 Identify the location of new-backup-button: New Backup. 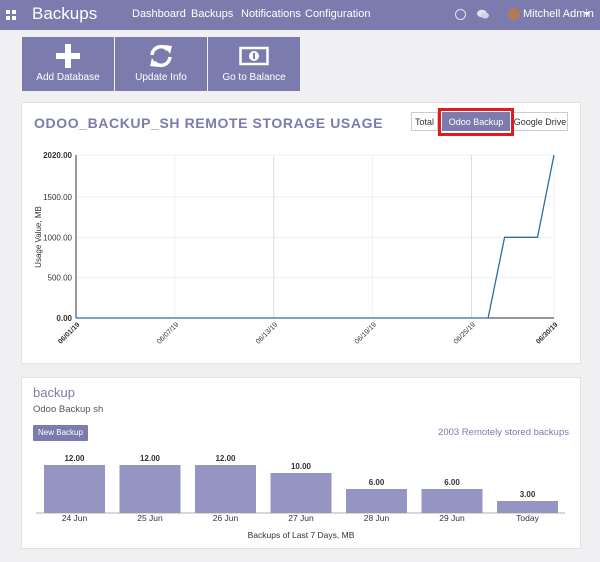
(60, 433).